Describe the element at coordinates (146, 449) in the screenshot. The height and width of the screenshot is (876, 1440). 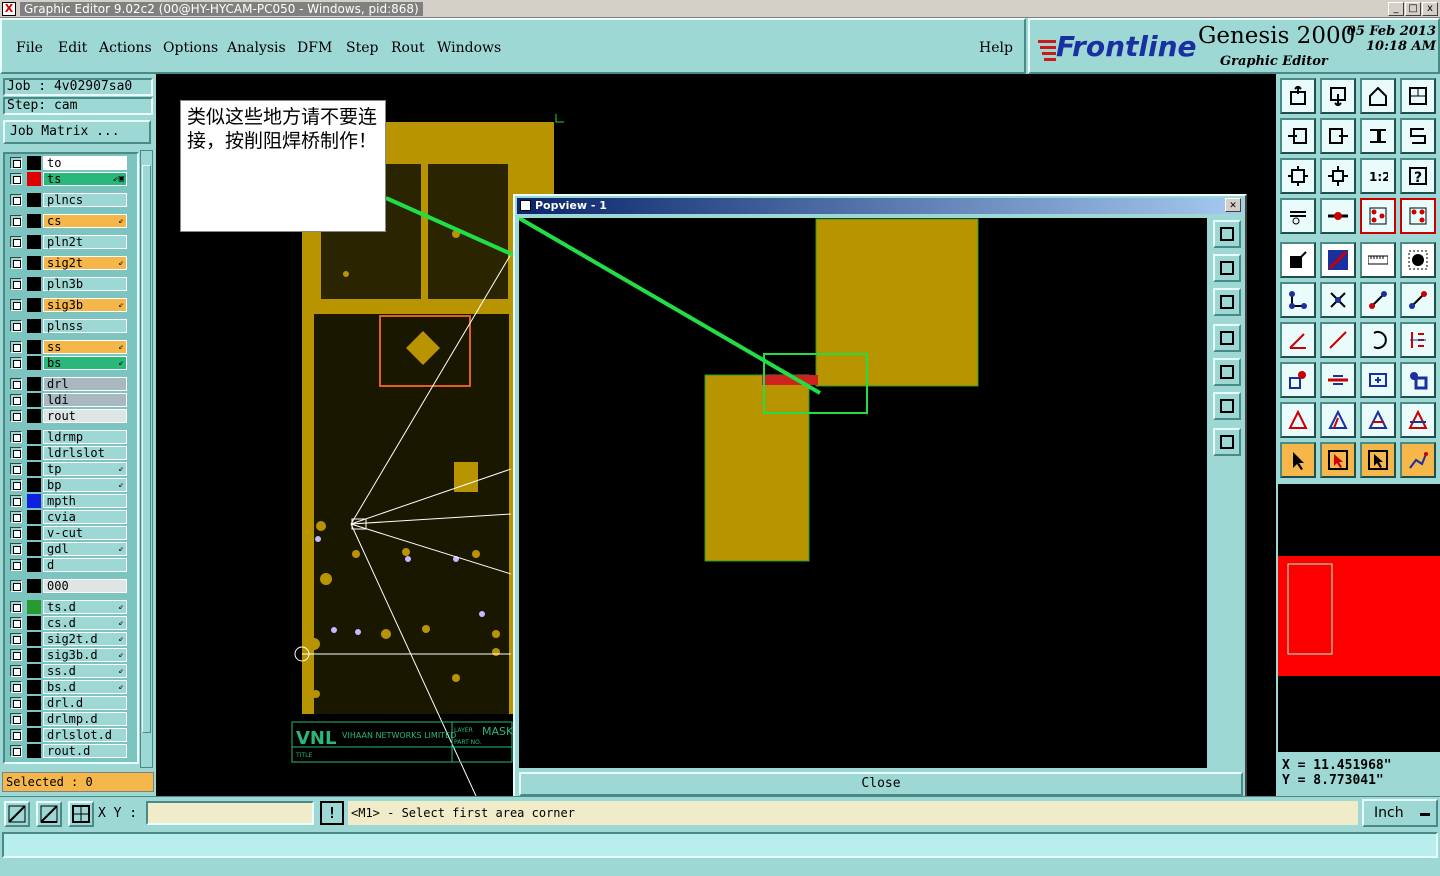
I see `scrollbar-thumb` at that location.